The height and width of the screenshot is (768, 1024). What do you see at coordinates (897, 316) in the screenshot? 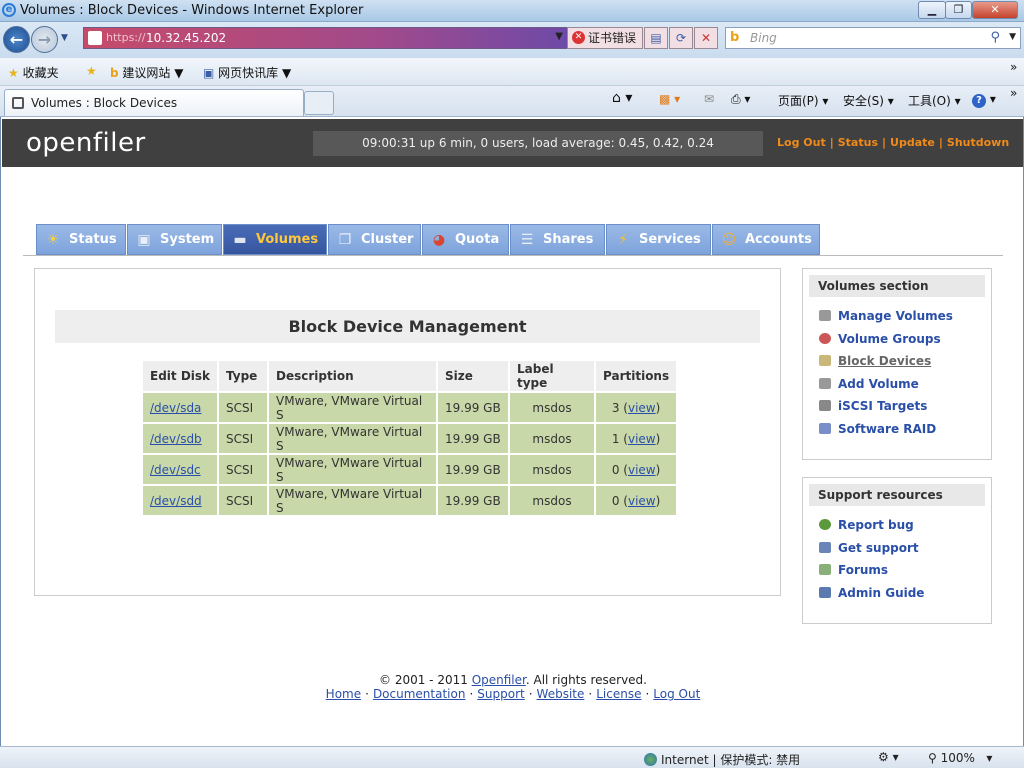
I see `sidebar-item-manage-volumes: Manage Volumes` at bounding box center [897, 316].